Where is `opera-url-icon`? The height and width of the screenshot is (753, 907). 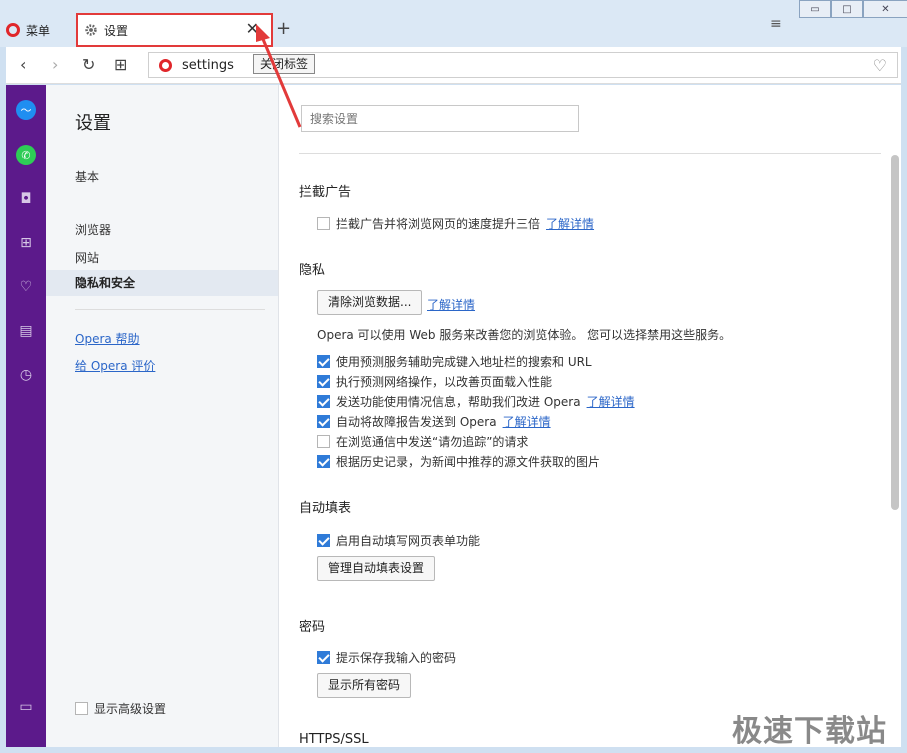
opera-url-icon is located at coordinates (165, 65).